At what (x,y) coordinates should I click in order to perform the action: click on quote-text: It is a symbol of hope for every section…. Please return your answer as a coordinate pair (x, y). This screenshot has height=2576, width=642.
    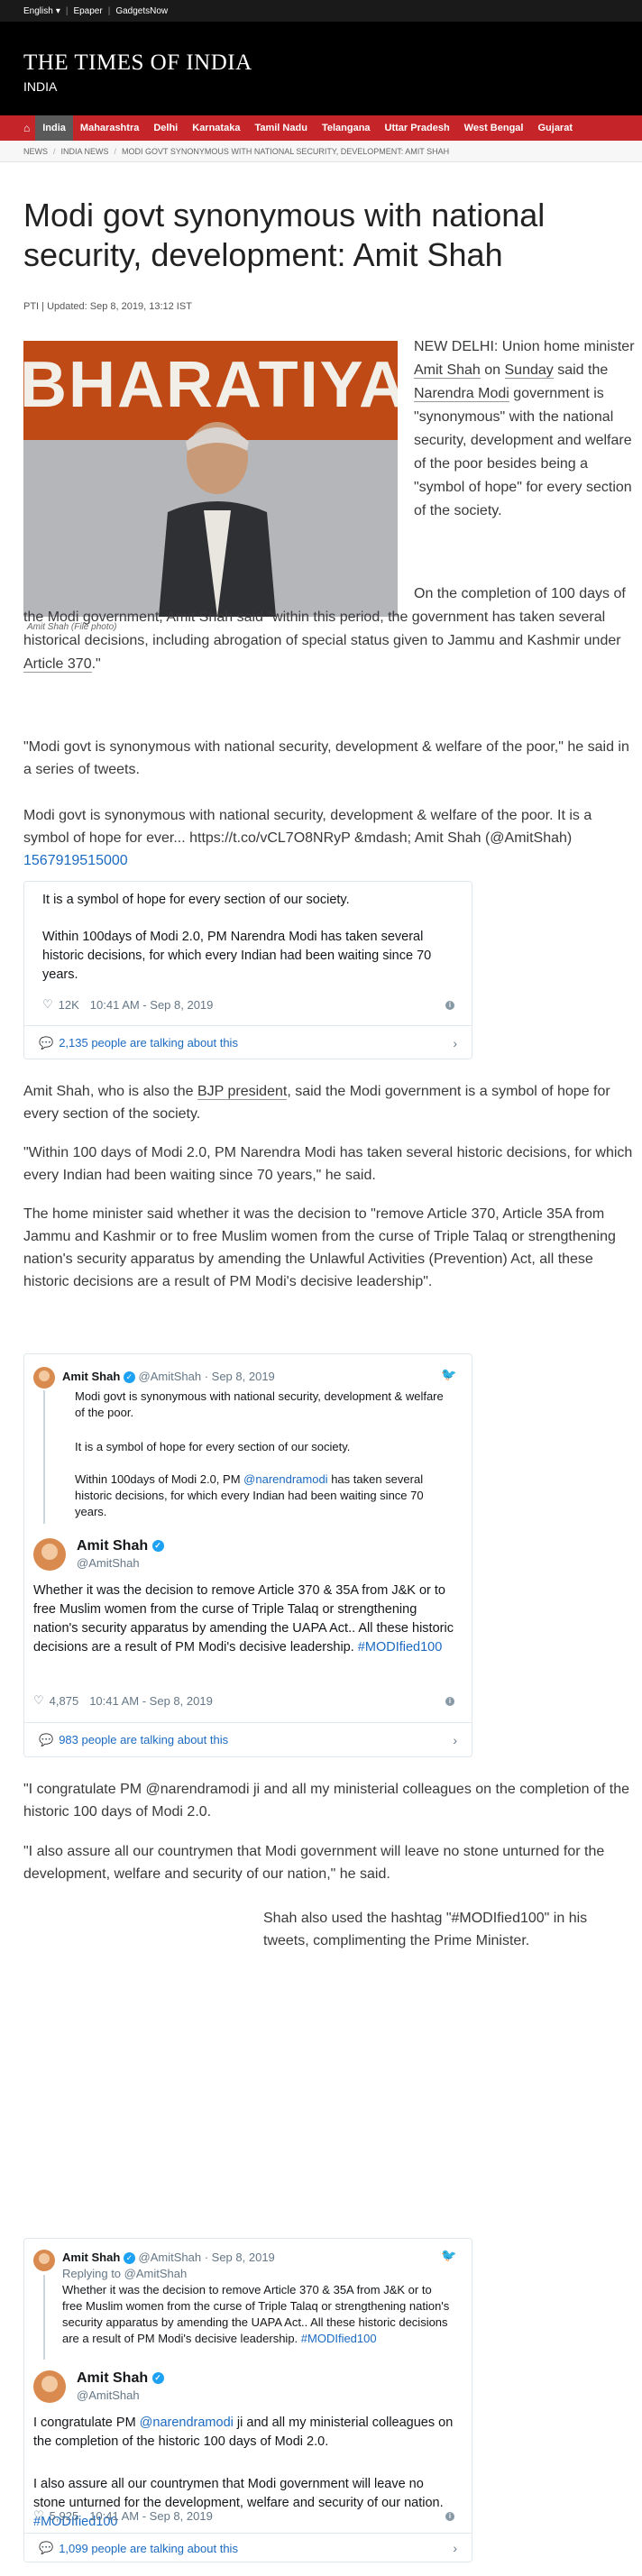
    Looking at the image, I should click on (213, 1446).